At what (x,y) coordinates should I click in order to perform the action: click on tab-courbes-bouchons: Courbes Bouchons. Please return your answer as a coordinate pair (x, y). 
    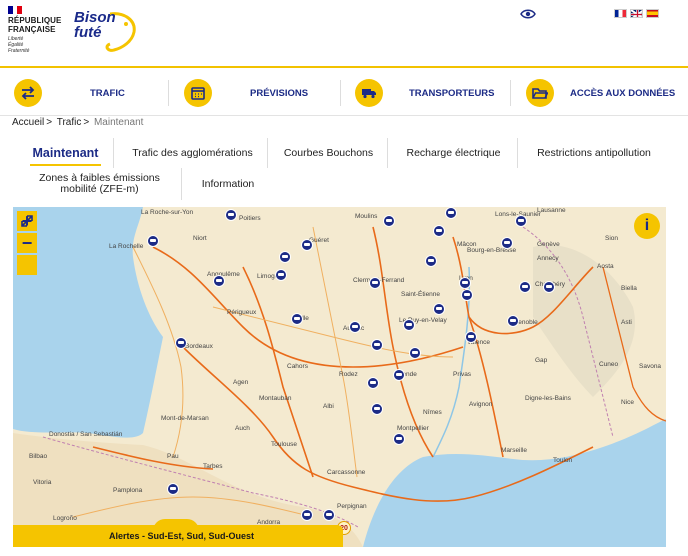
    Looking at the image, I should click on (329, 153).